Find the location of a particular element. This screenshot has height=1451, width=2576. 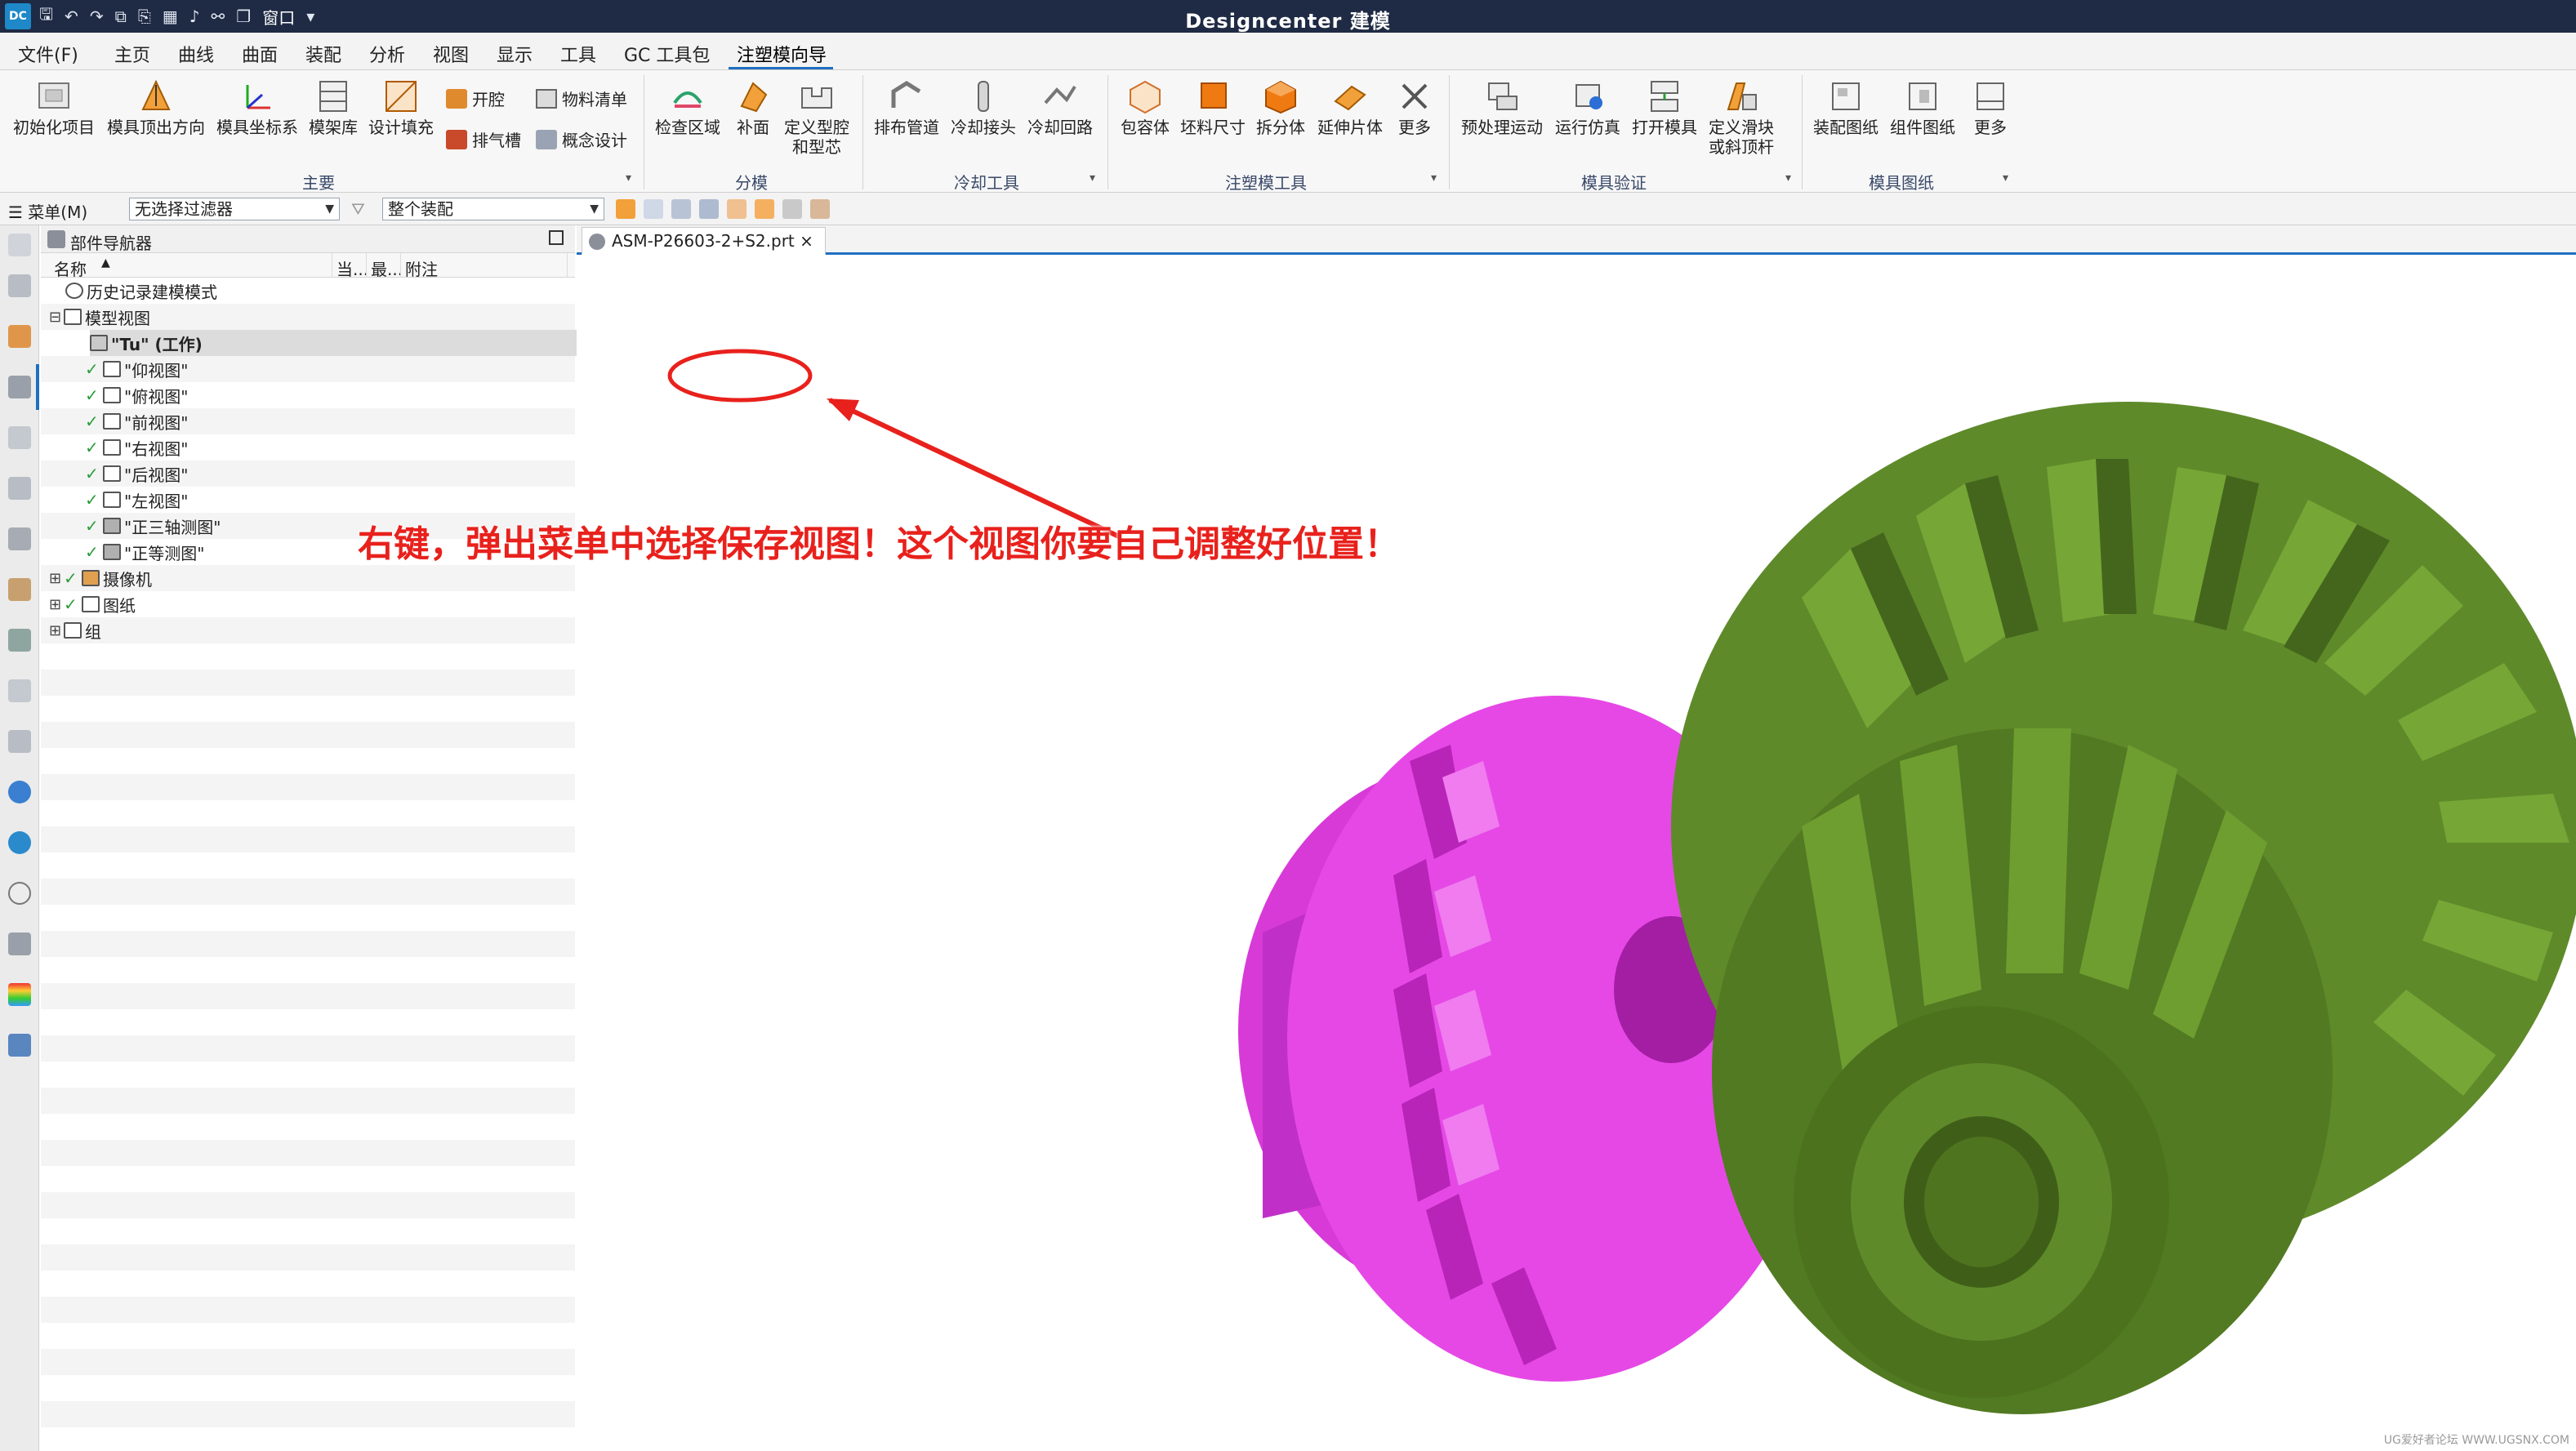

tools-icon is located at coordinates (19, 943).